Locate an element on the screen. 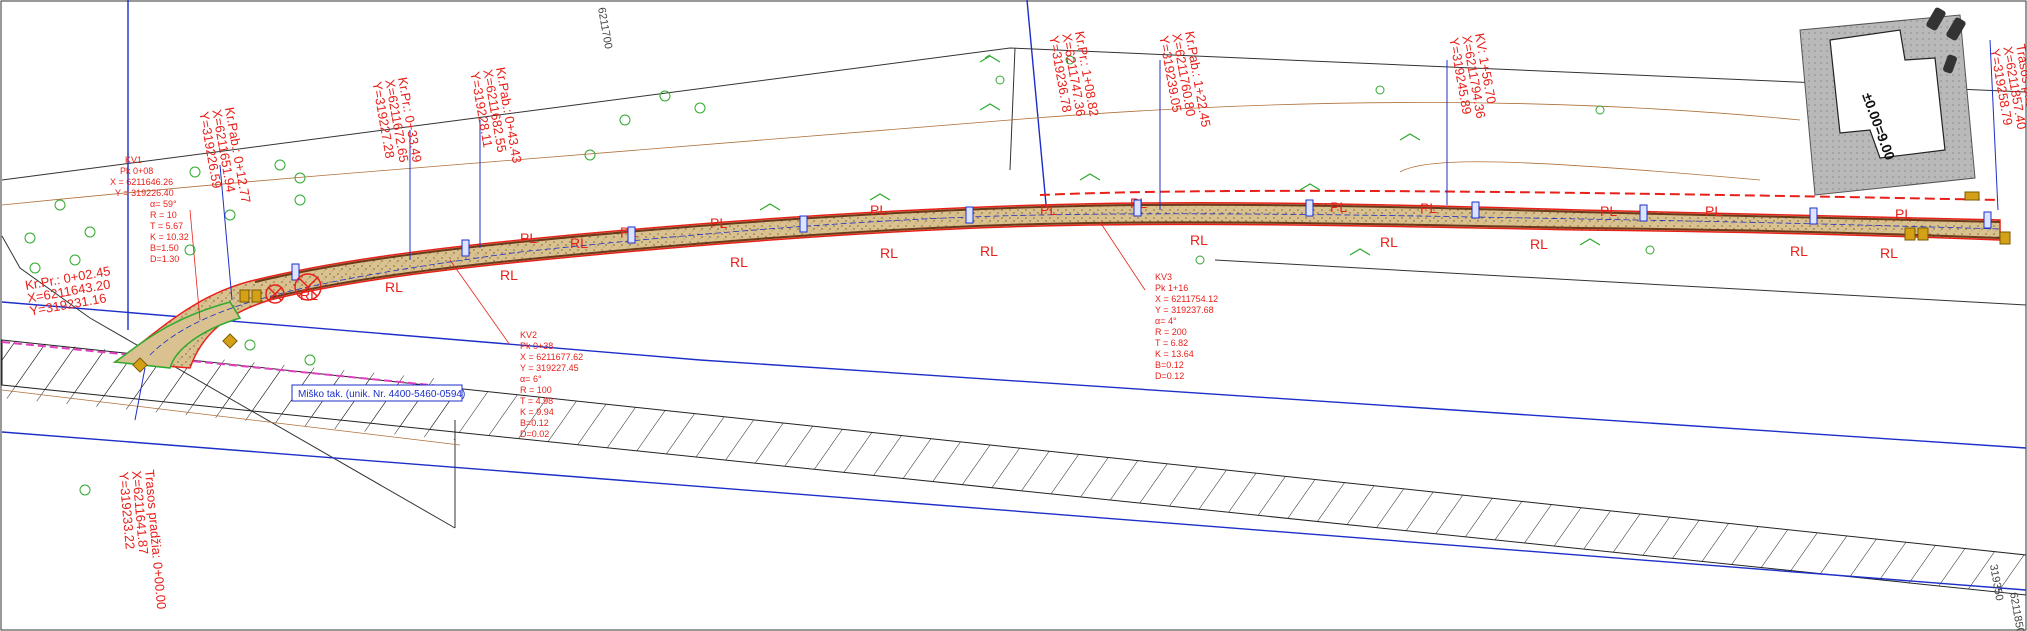  svg-text: K = 13.64 is located at coordinates (1174, 354).